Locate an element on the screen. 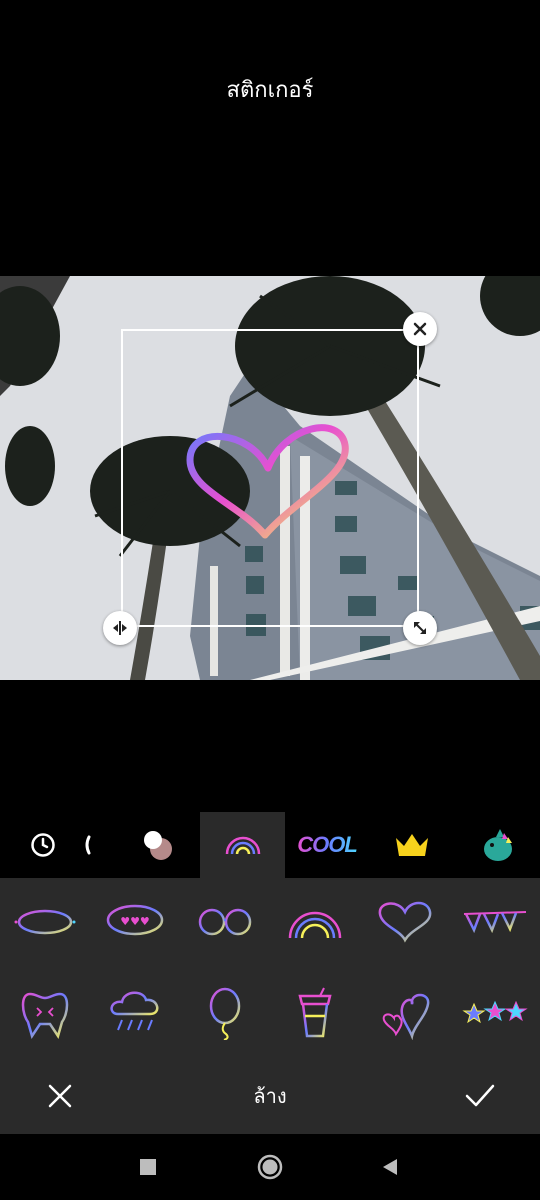 This screenshot has width=540, height=1200. tab-dino is located at coordinates (498, 845).